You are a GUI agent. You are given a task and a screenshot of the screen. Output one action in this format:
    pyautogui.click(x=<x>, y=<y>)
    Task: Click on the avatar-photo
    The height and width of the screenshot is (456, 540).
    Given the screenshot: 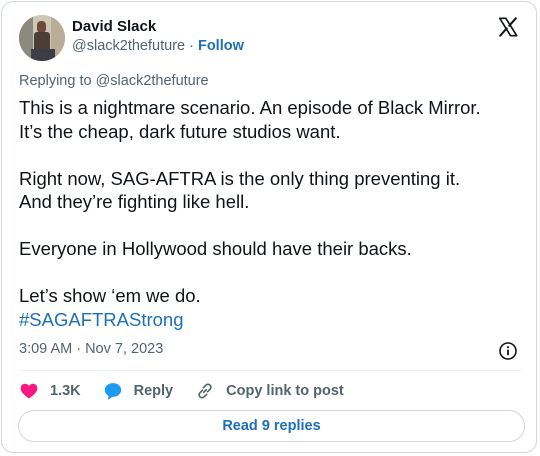 What is the action you would take?
    pyautogui.click(x=42, y=38)
    